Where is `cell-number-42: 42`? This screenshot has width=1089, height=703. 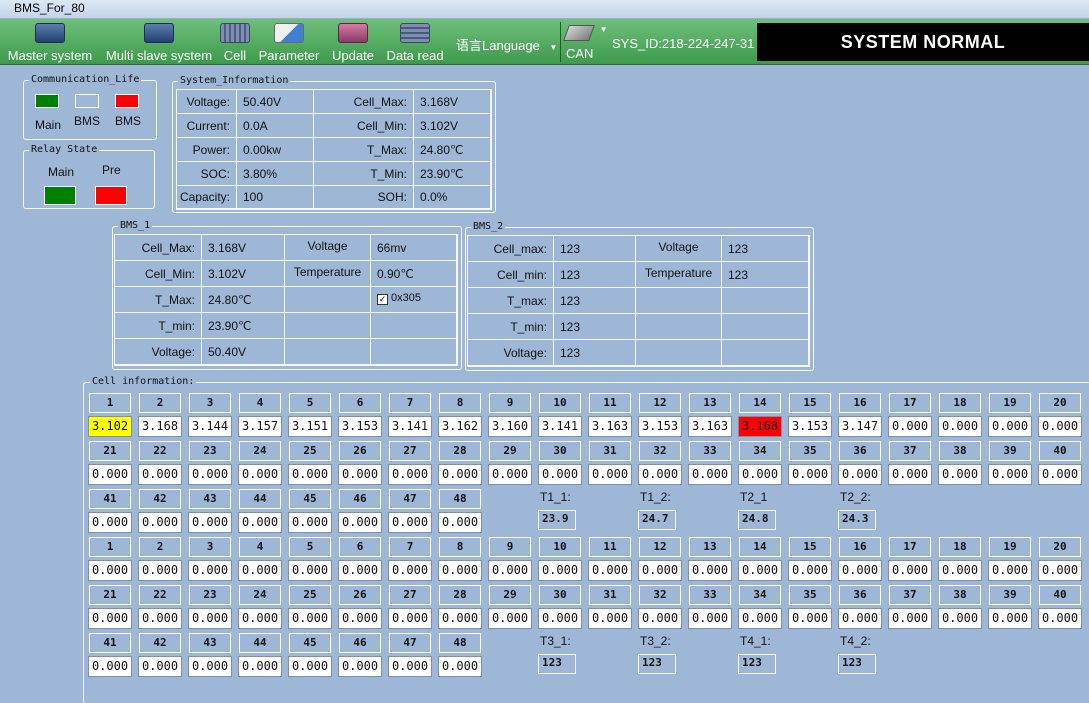
cell-number-42: 42 is located at coordinates (160, 643).